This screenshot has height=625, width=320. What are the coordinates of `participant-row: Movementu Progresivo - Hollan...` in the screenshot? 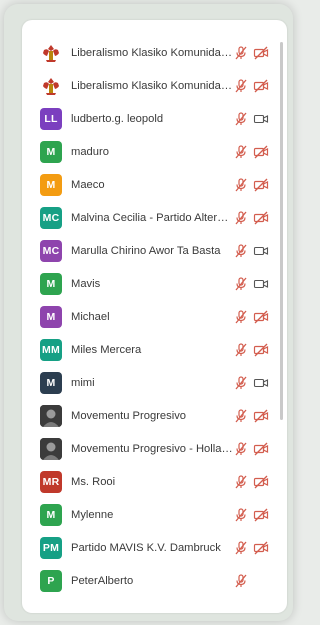 It's located at (154, 448).